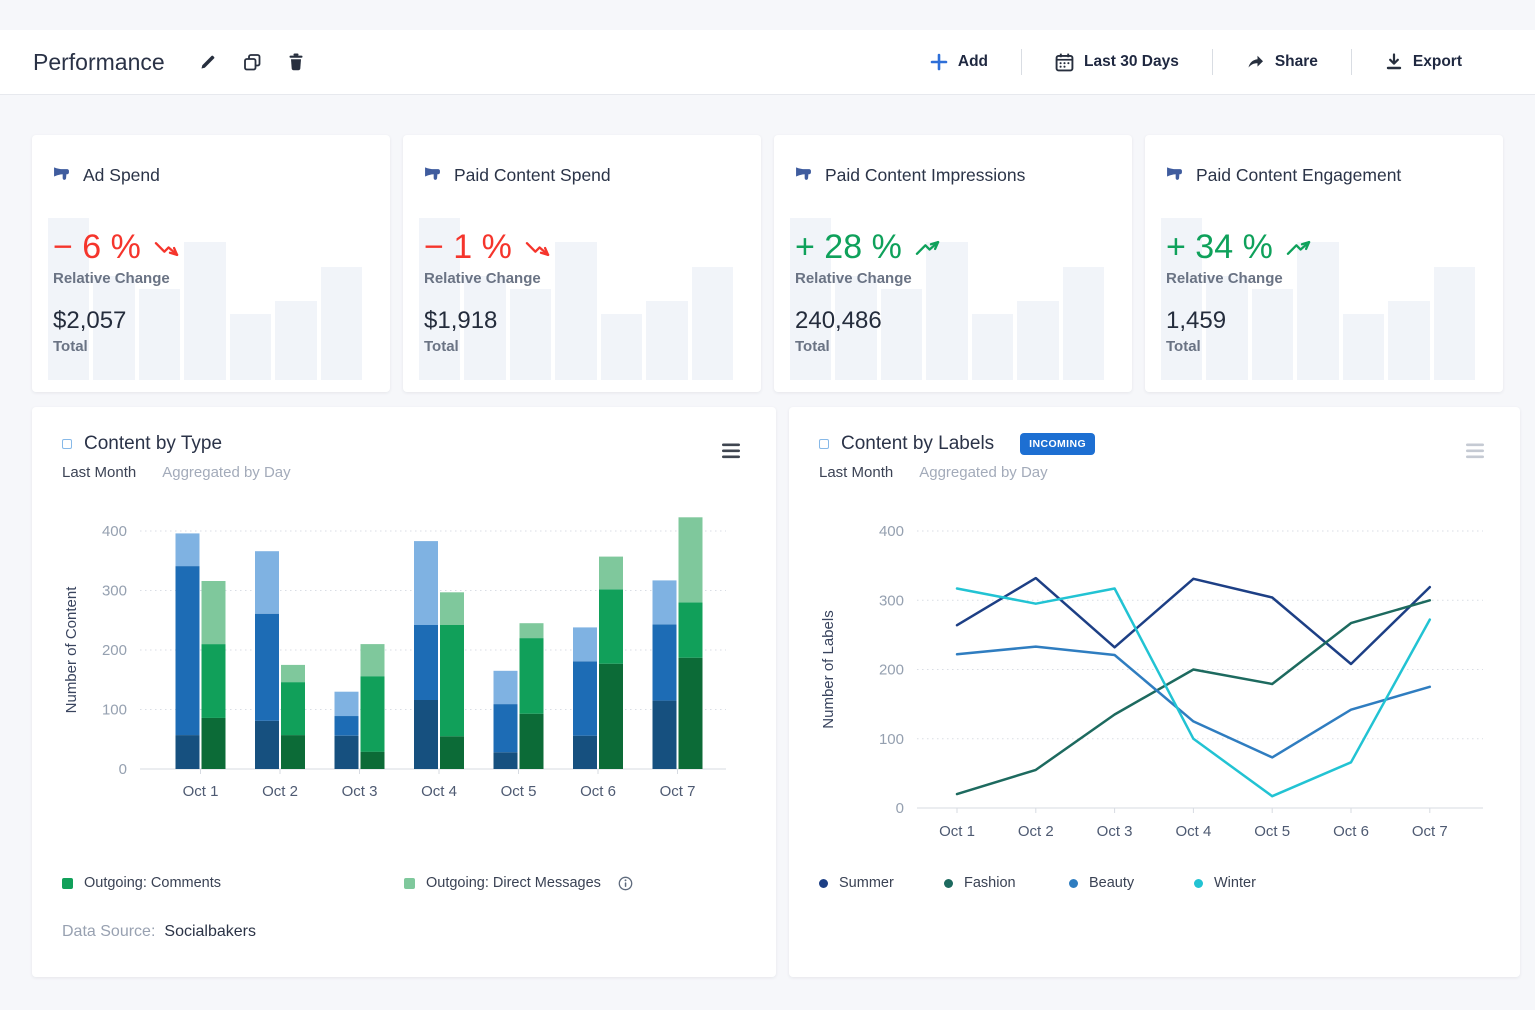  I want to click on top-strip, so click(767, 15).